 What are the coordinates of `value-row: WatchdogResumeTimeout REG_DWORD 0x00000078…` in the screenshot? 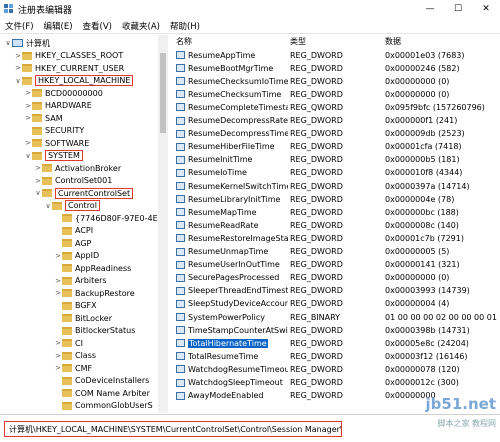 It's located at (335, 369).